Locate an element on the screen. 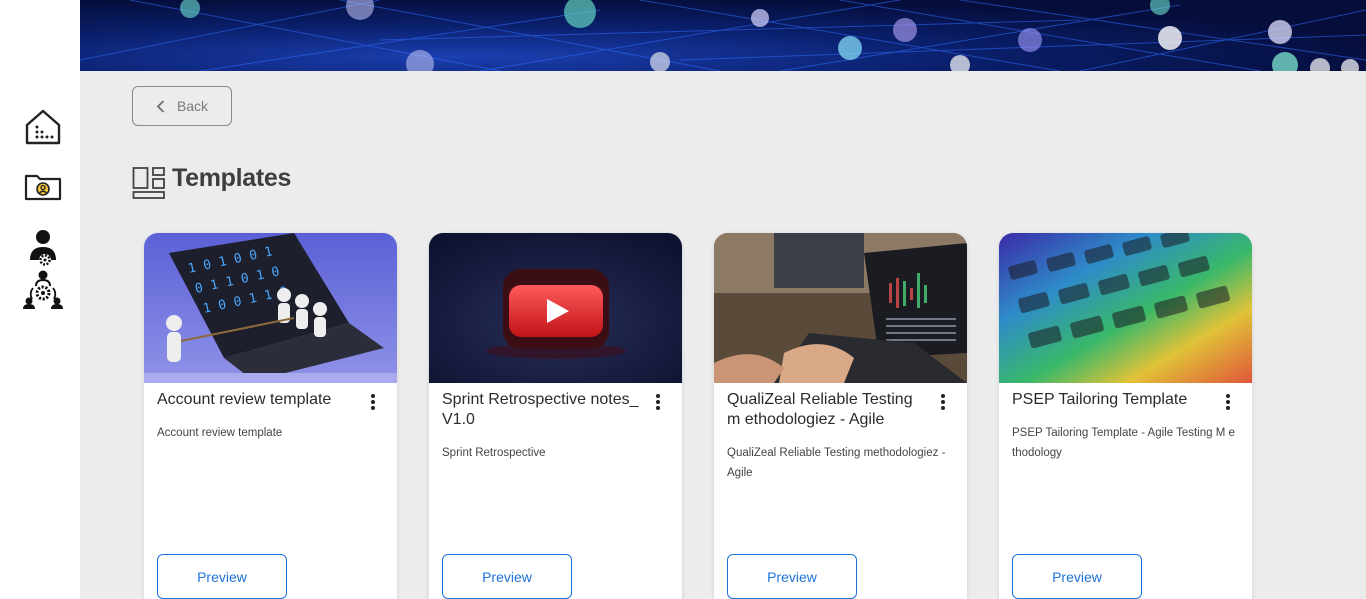  templates-icon is located at coordinates (148, 183).